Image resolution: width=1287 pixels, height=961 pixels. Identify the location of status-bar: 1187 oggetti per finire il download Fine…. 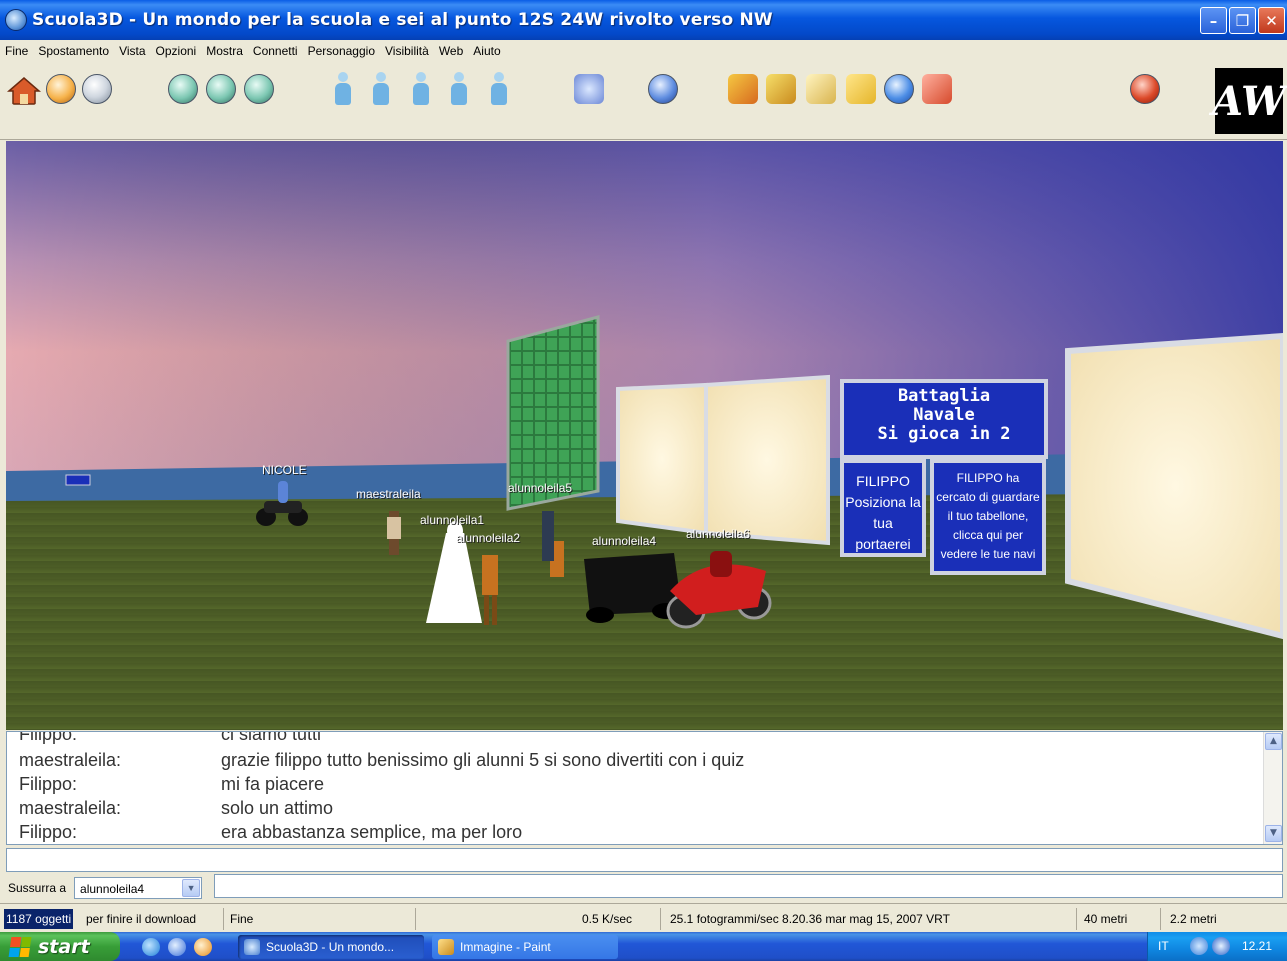
(643, 917).